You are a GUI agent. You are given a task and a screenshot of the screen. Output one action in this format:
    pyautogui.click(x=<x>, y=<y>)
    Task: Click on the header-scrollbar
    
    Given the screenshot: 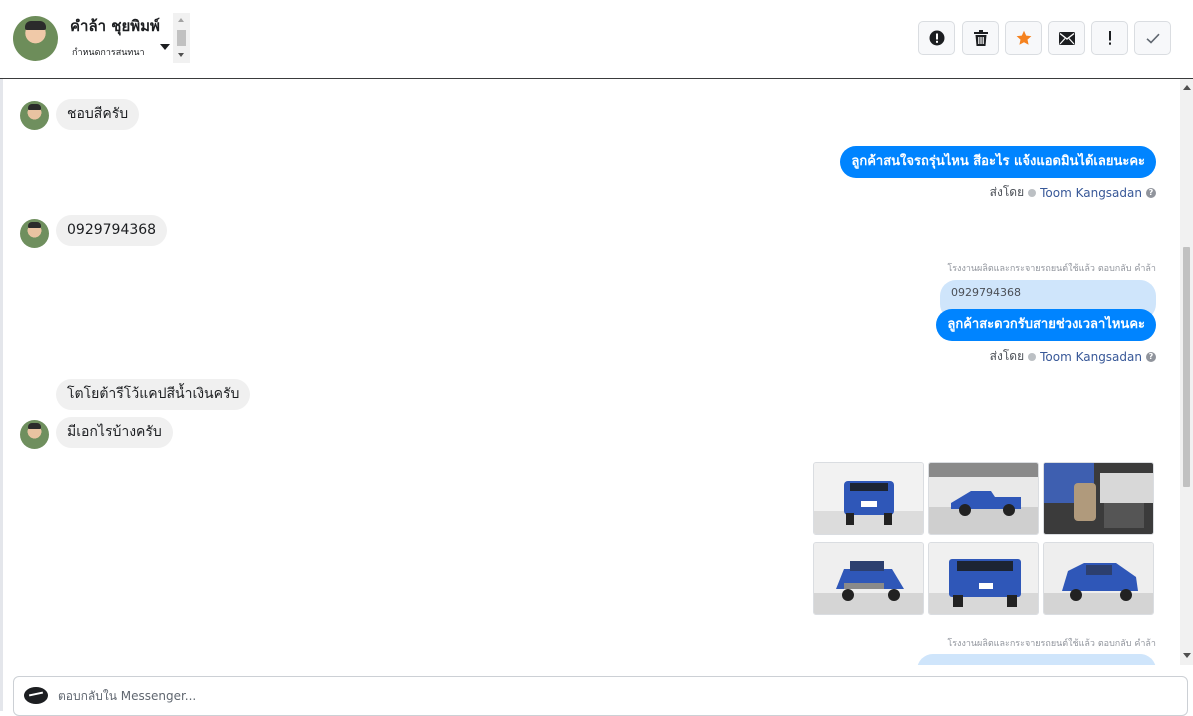 What is the action you would take?
    pyautogui.click(x=181, y=38)
    